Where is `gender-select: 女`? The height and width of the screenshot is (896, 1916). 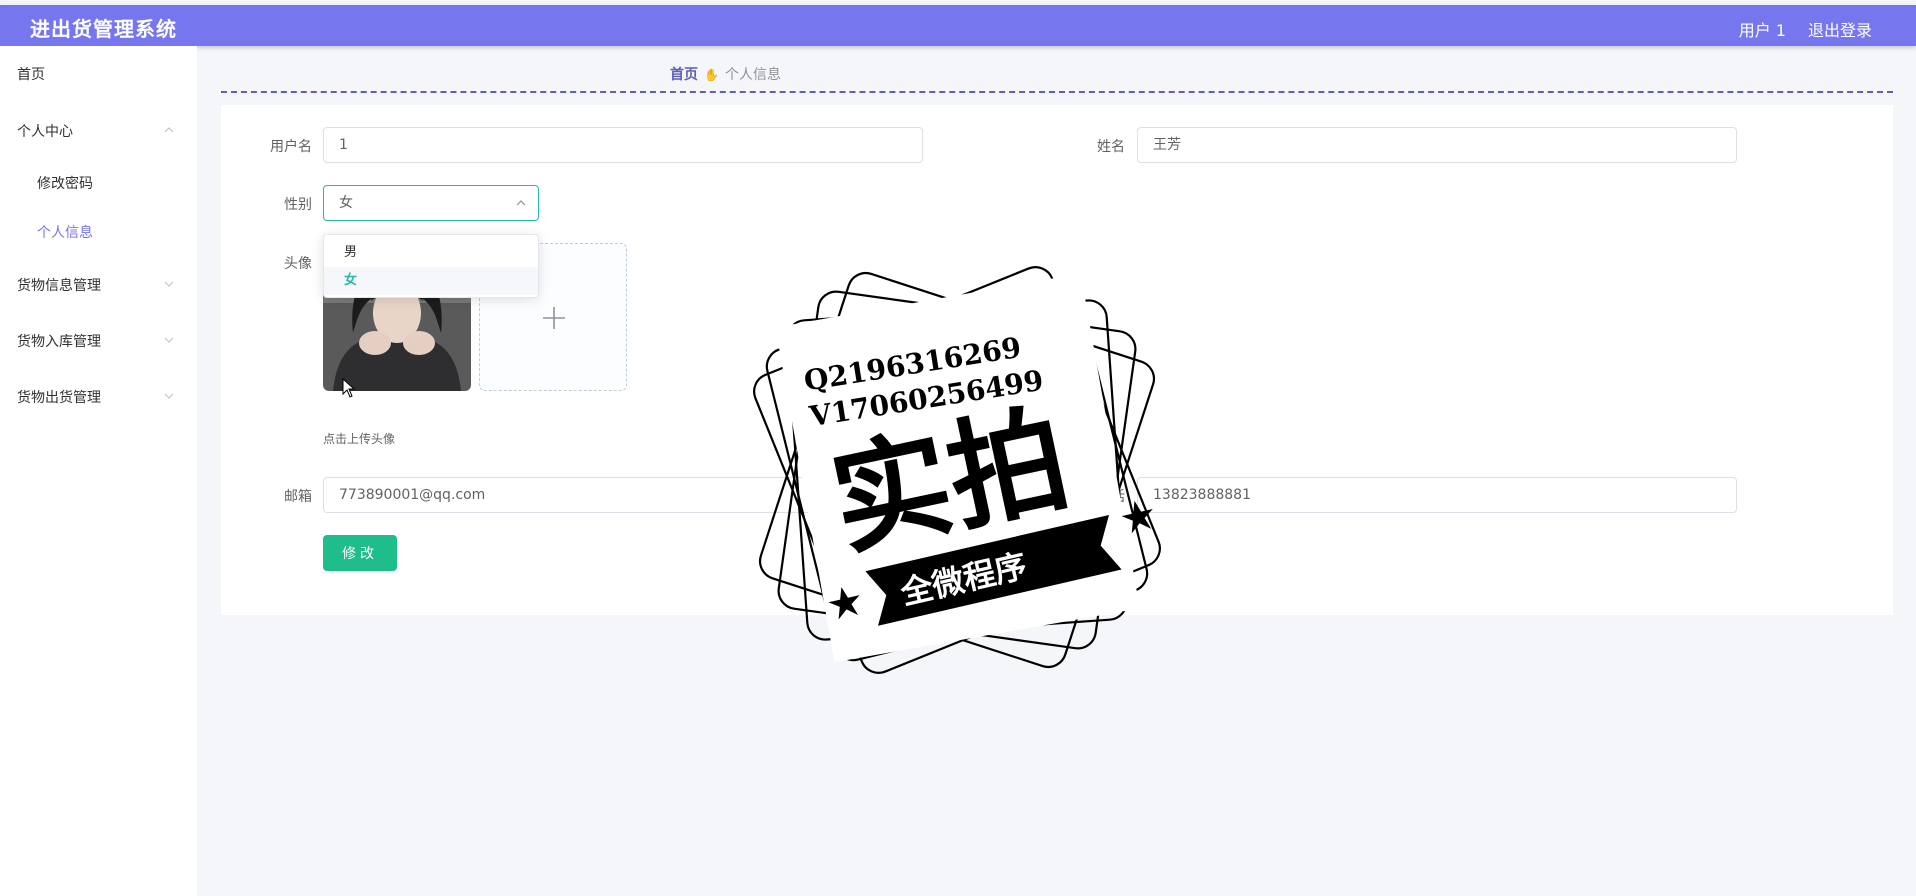
gender-select: 女 is located at coordinates (431, 203).